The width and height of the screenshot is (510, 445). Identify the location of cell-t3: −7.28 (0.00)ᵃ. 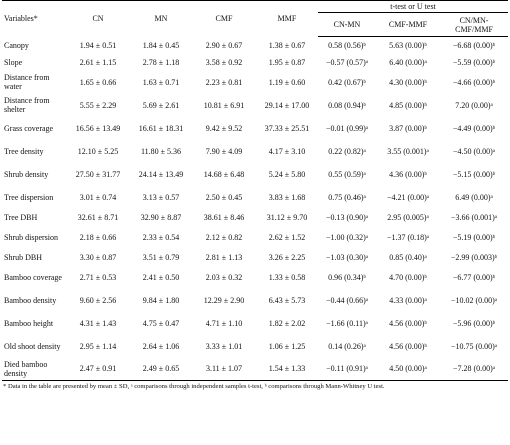
(474, 369).